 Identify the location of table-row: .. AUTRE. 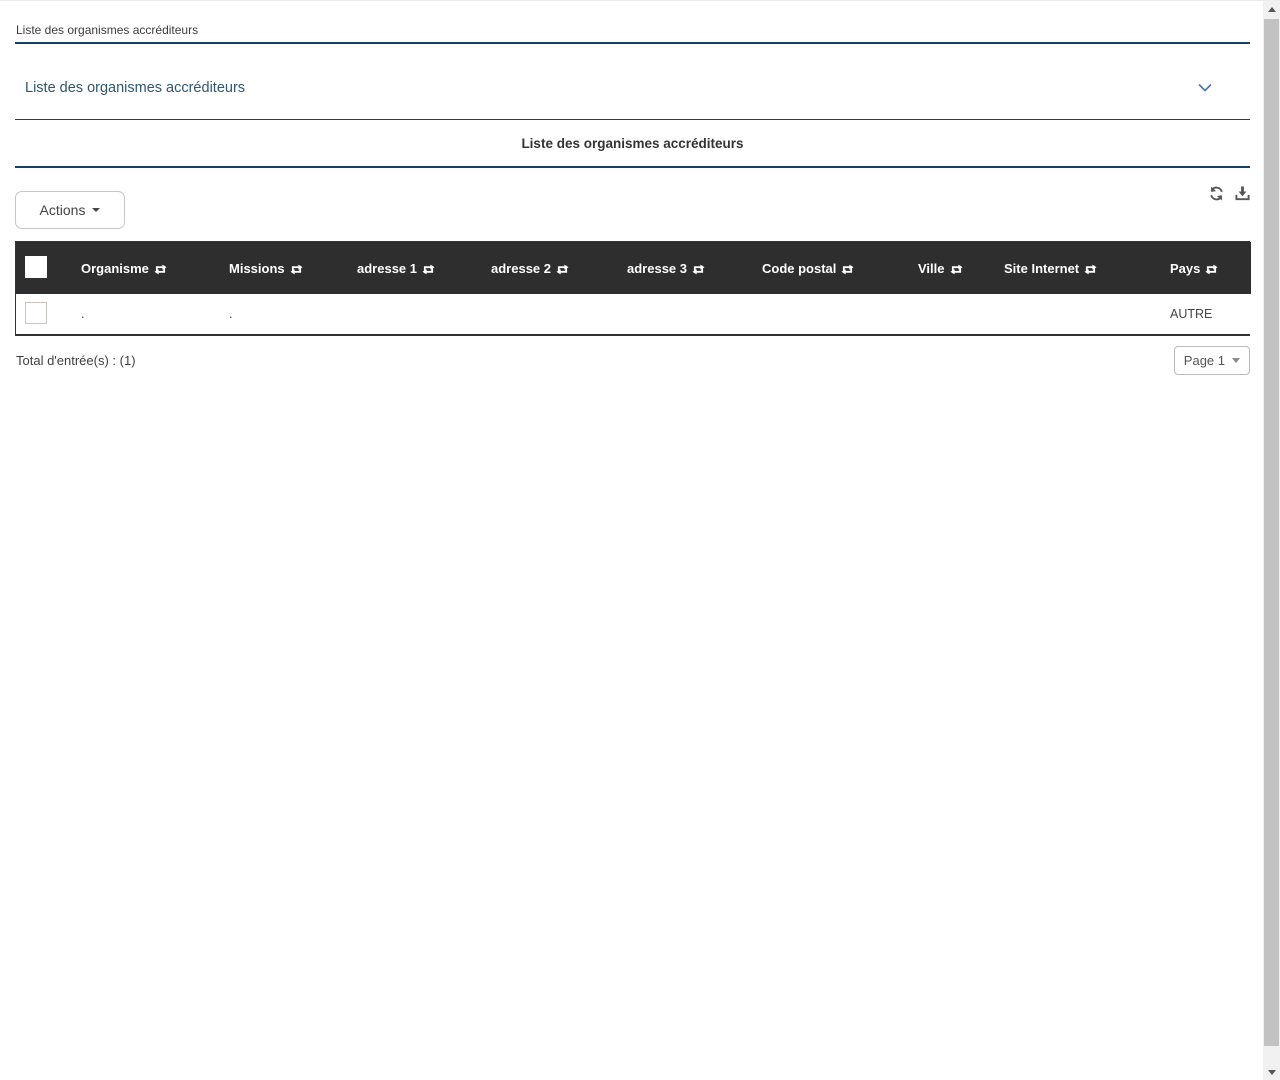
(633, 314).